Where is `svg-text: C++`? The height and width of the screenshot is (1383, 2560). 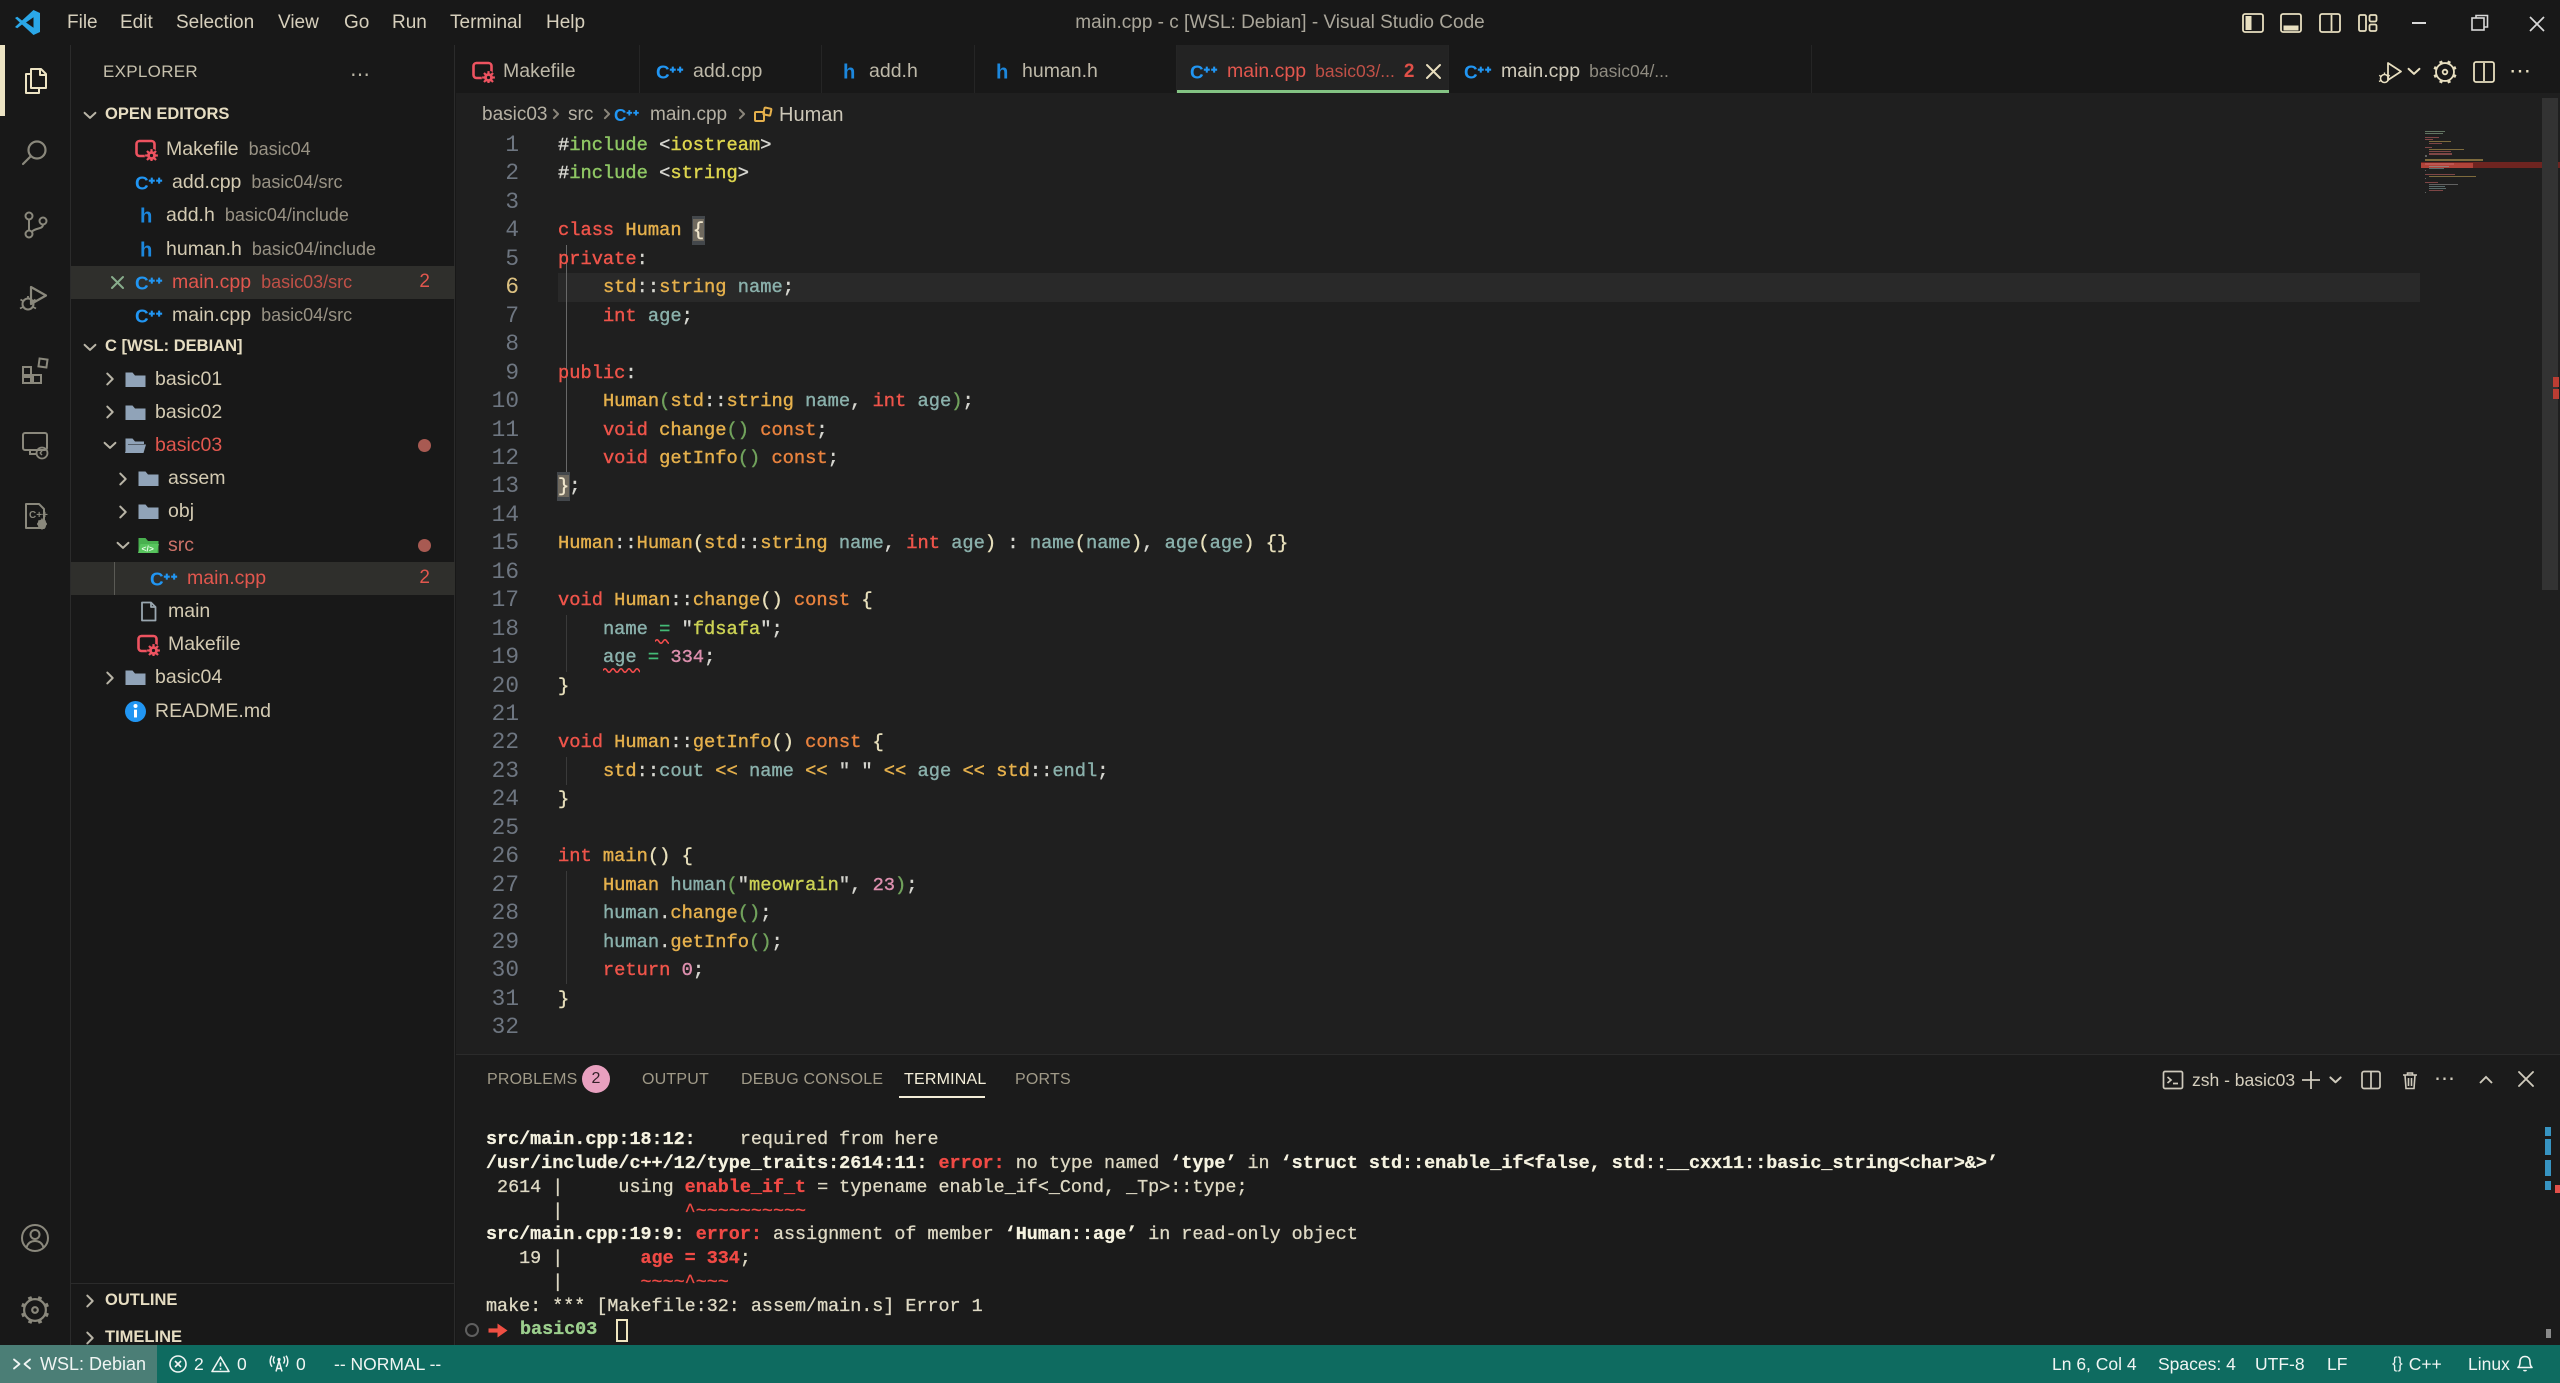 svg-text: C++ is located at coordinates (38, 515).